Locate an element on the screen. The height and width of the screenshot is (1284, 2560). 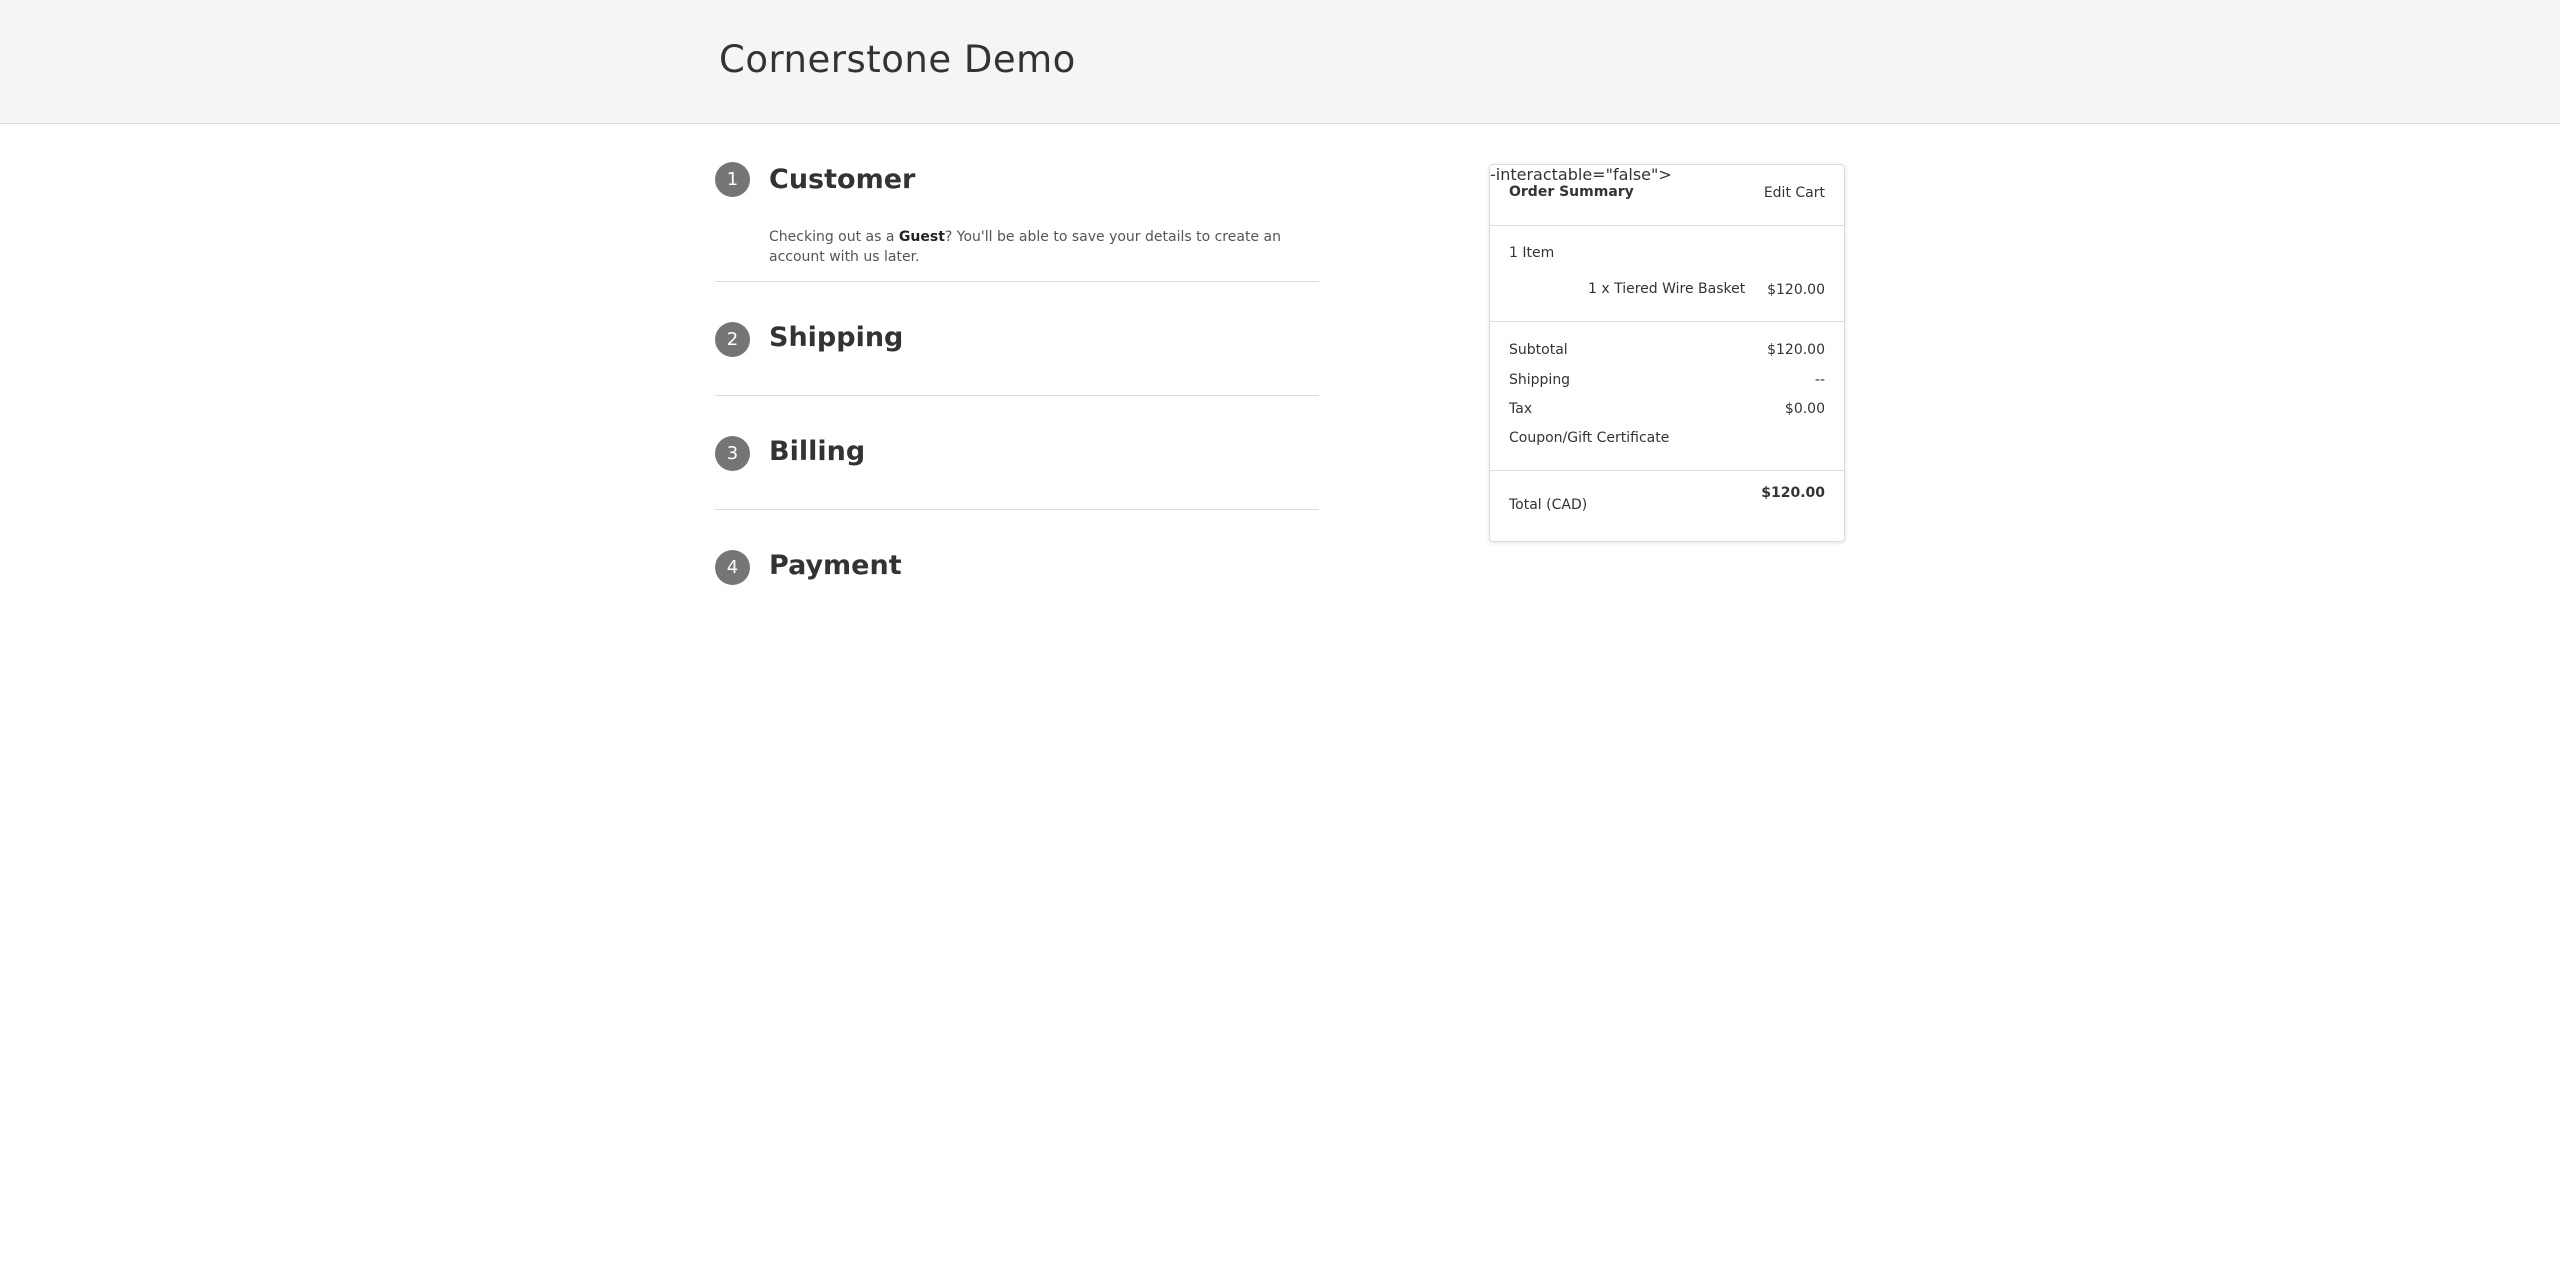
summary-header: Order Summary Edit Cart is located at coordinates (1667, 195).